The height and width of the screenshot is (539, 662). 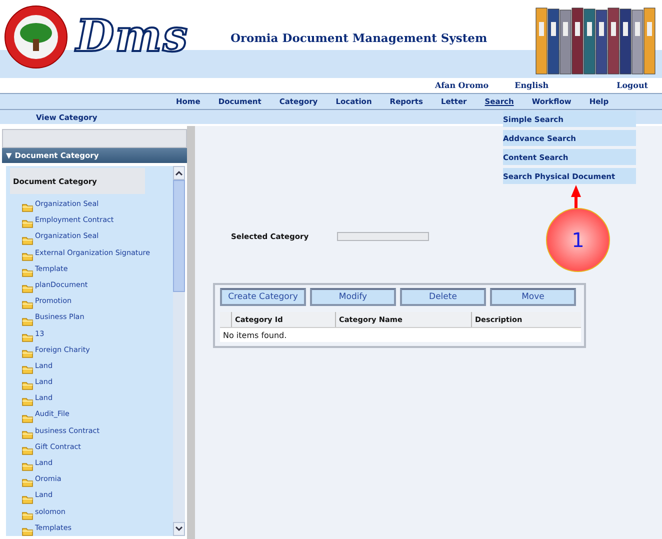 What do you see at coordinates (632, 85) in the screenshot?
I see `logout-link: Logout` at bounding box center [632, 85].